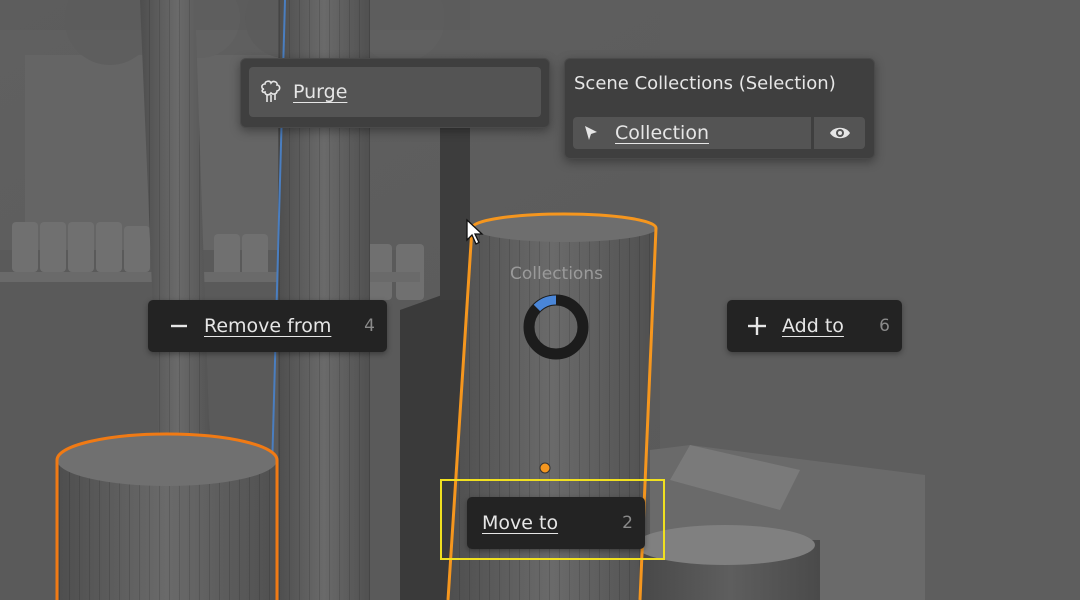 Image resolution: width=1080 pixels, height=600 pixels. I want to click on purge-label: Purge, so click(320, 92).